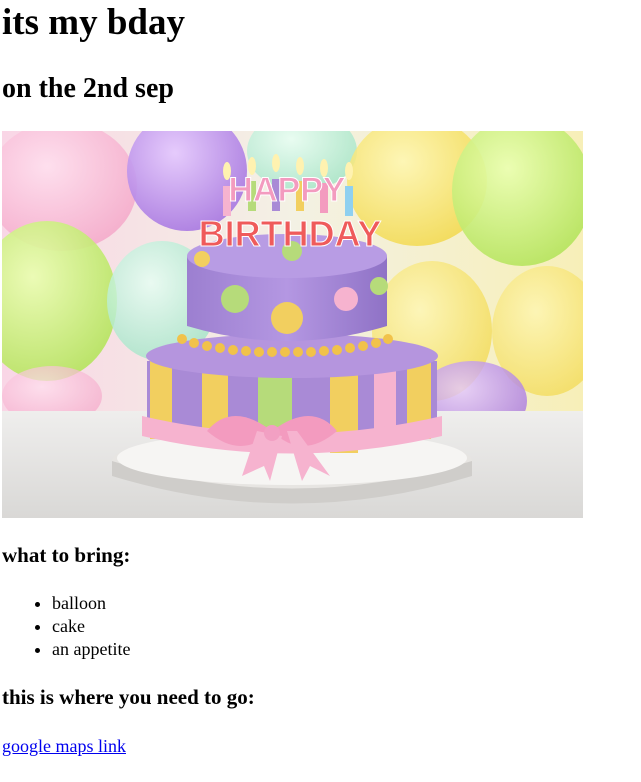 Image resolution: width=641 pixels, height=782 pixels. I want to click on list-item: cake, so click(91, 626).